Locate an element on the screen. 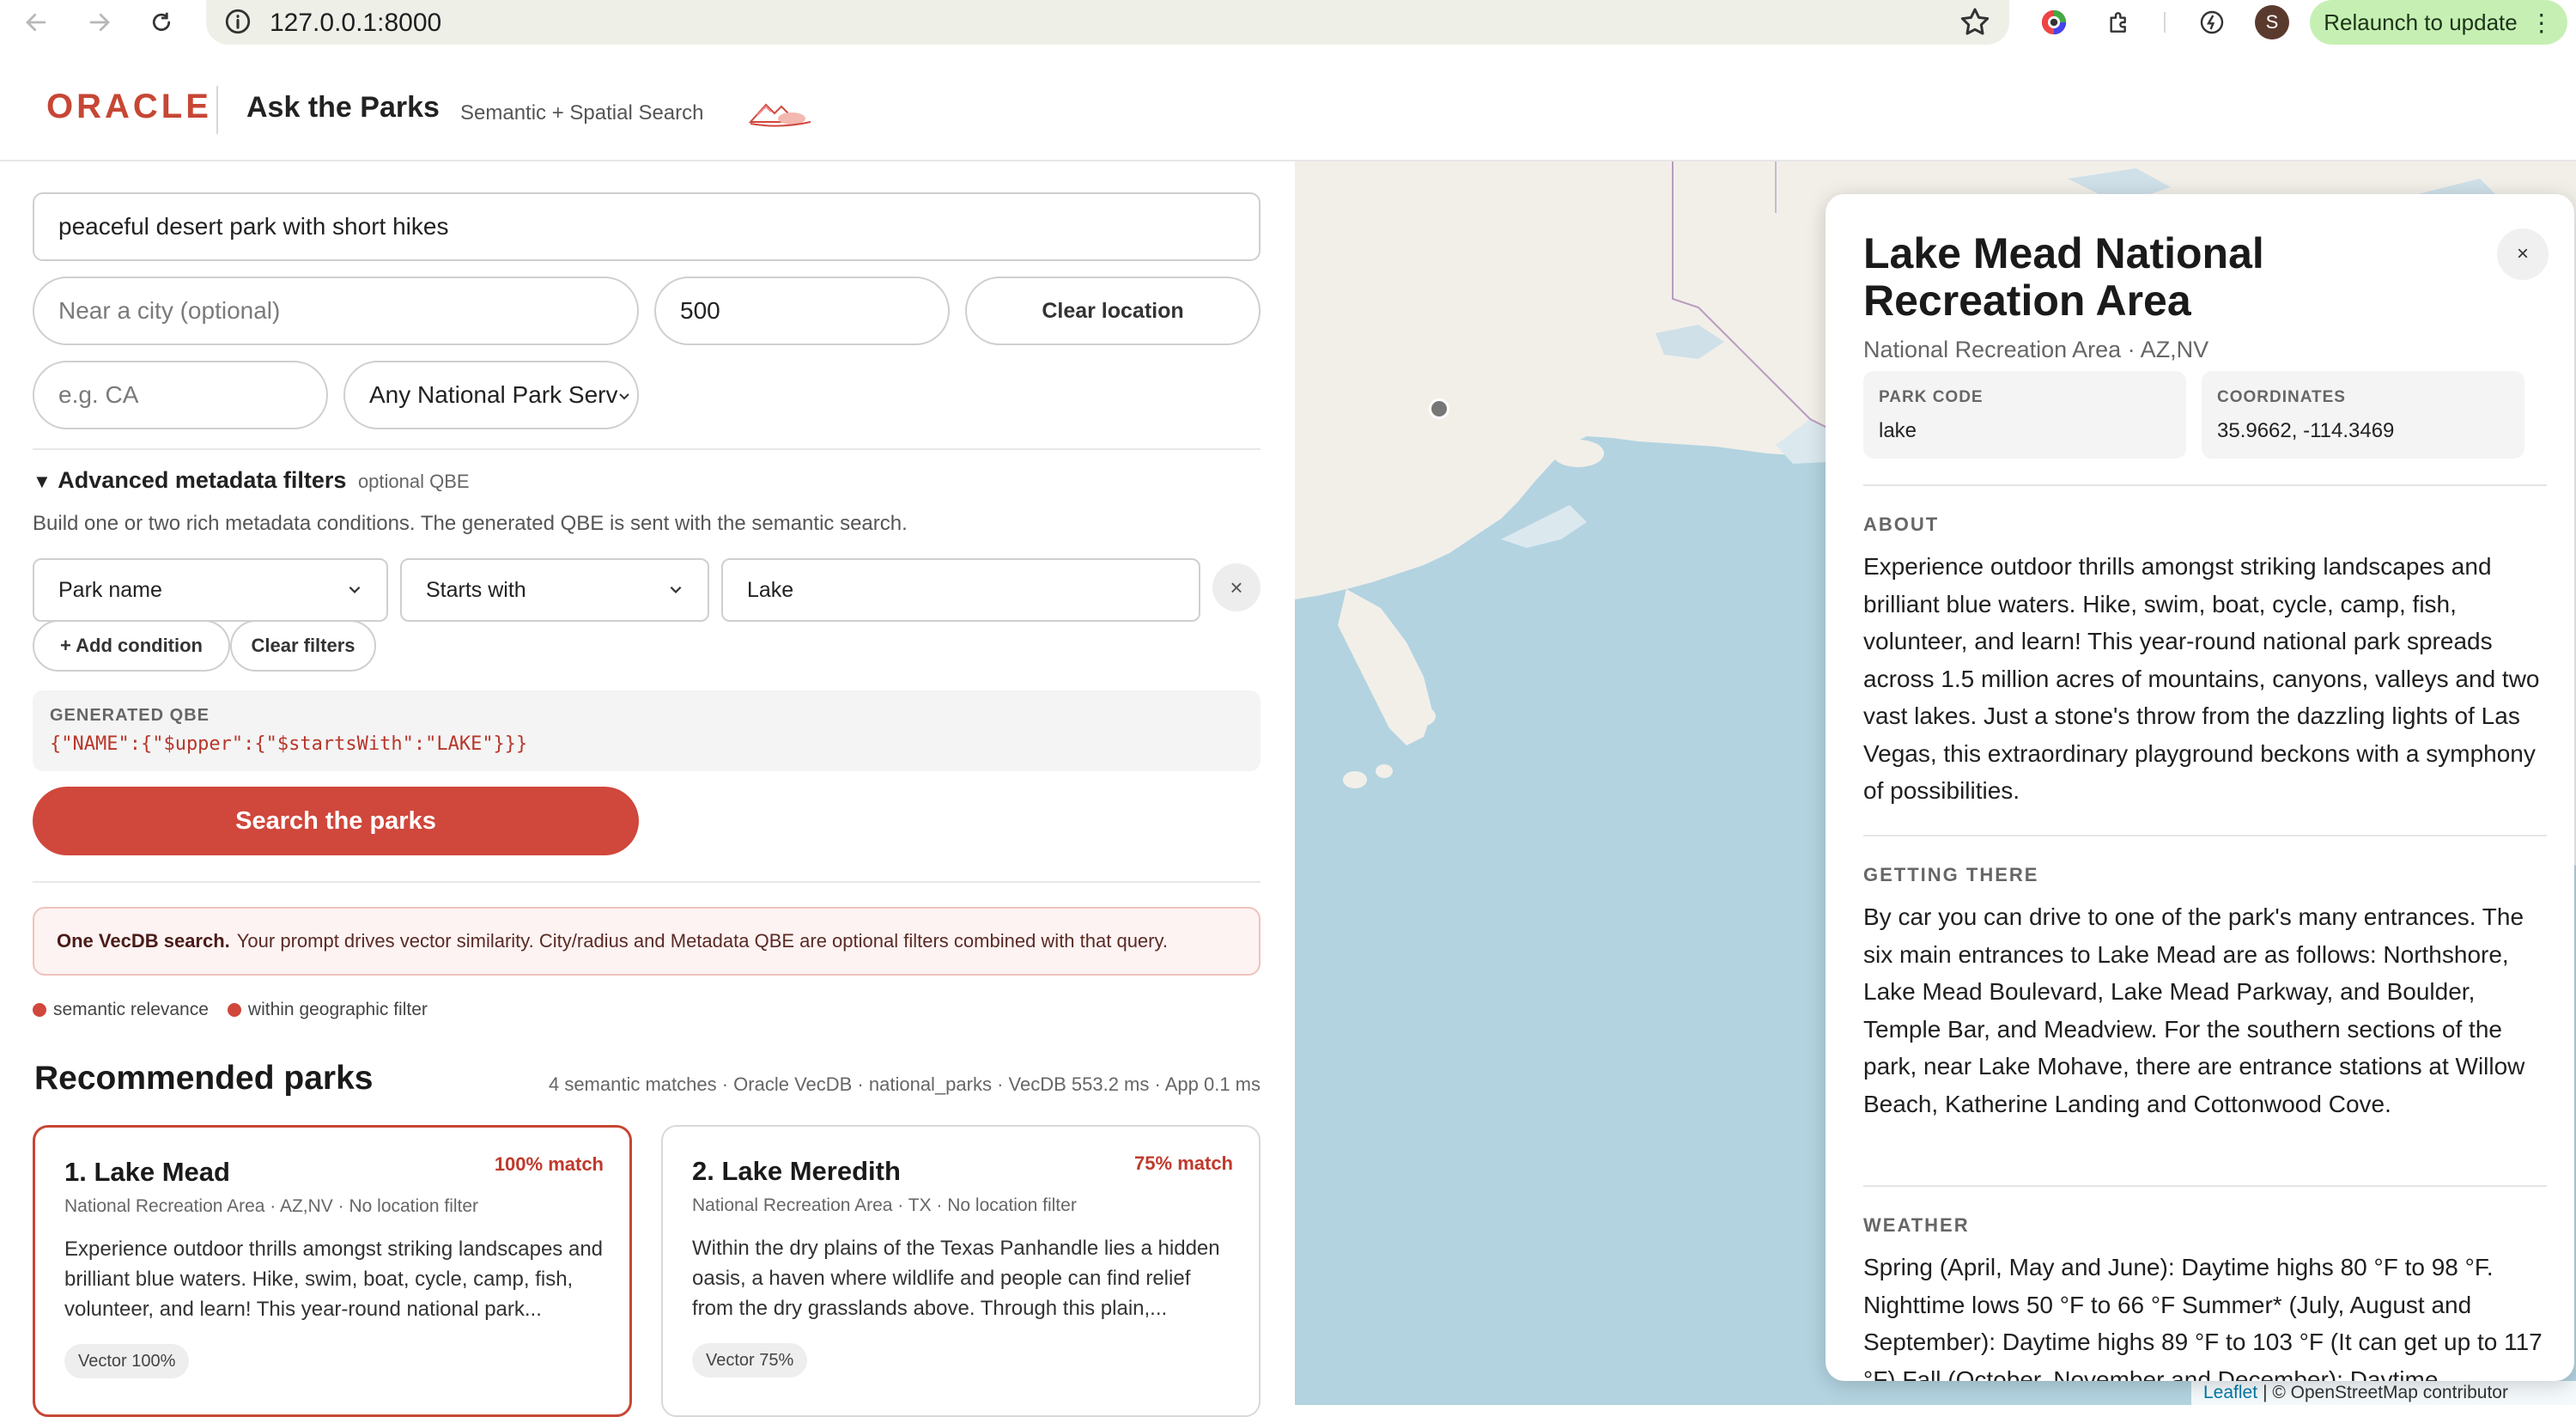 The width and height of the screenshot is (2576, 1417). park-code-stat: PARK CODE lake is located at coordinates (2025, 415).